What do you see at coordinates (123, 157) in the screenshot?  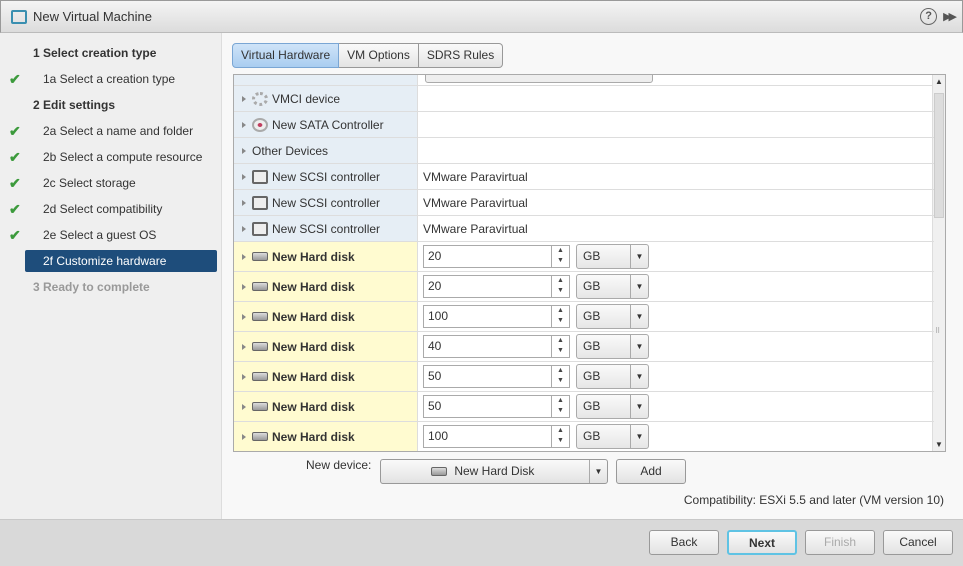 I see `step-label: 2b Select a compute resource` at bounding box center [123, 157].